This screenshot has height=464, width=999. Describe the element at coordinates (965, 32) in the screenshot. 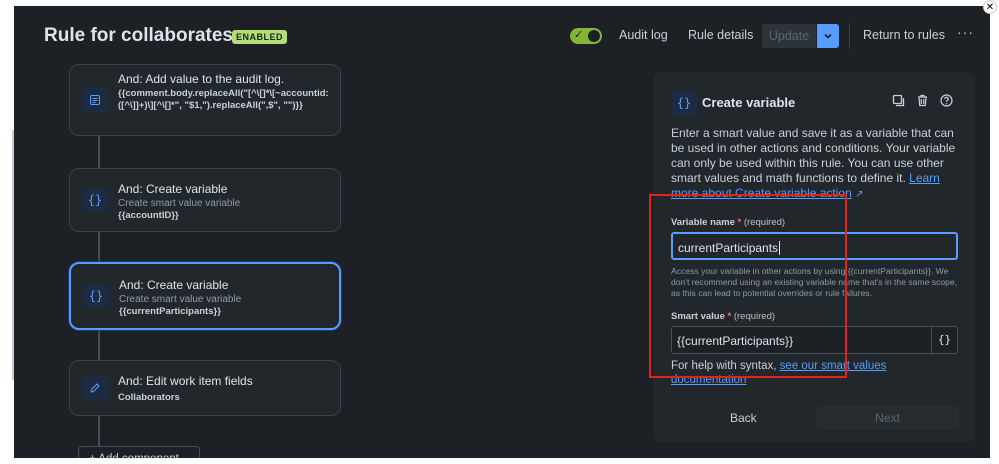

I see `more-icon: ···` at that location.